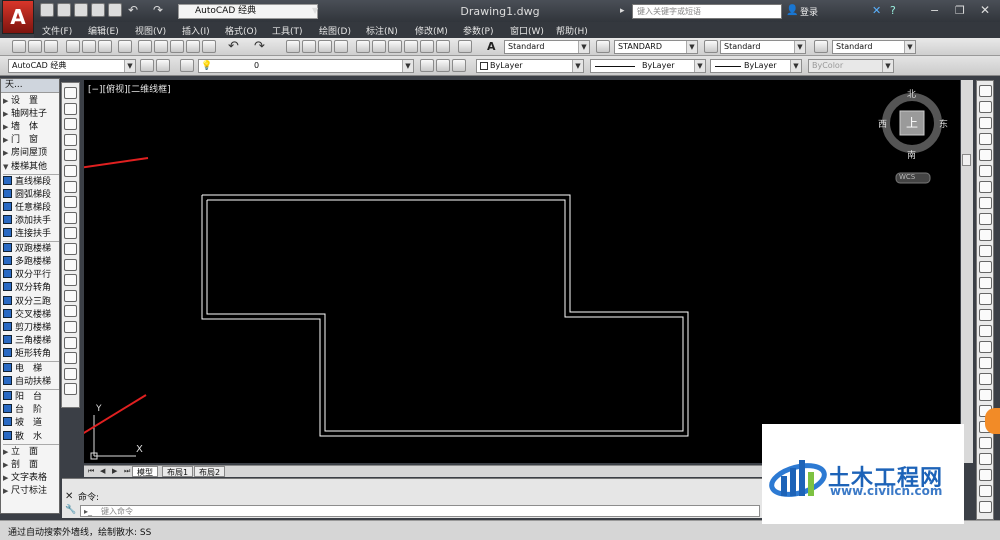  Describe the element at coordinates (70, 202) in the screenshot. I see `revcloud-icon` at that location.